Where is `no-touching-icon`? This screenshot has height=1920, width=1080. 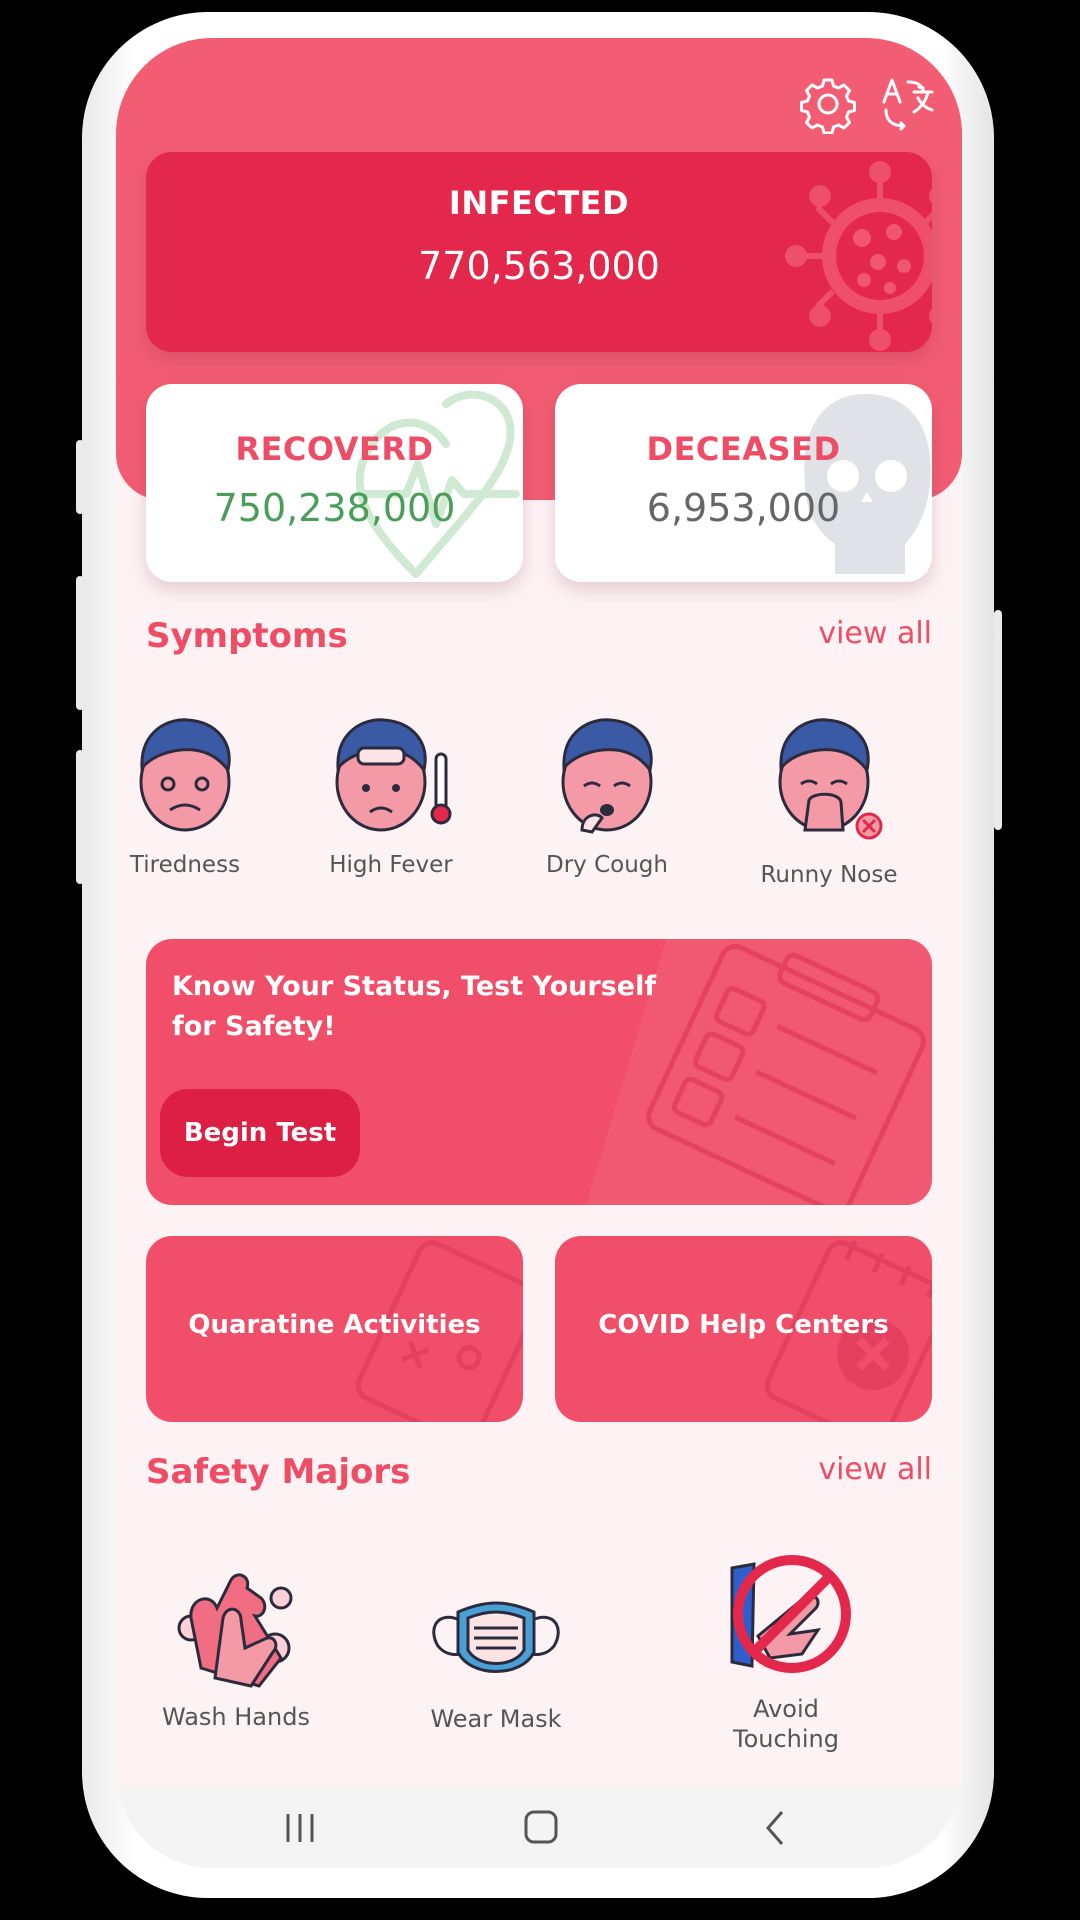 no-touching-icon is located at coordinates (790, 1614).